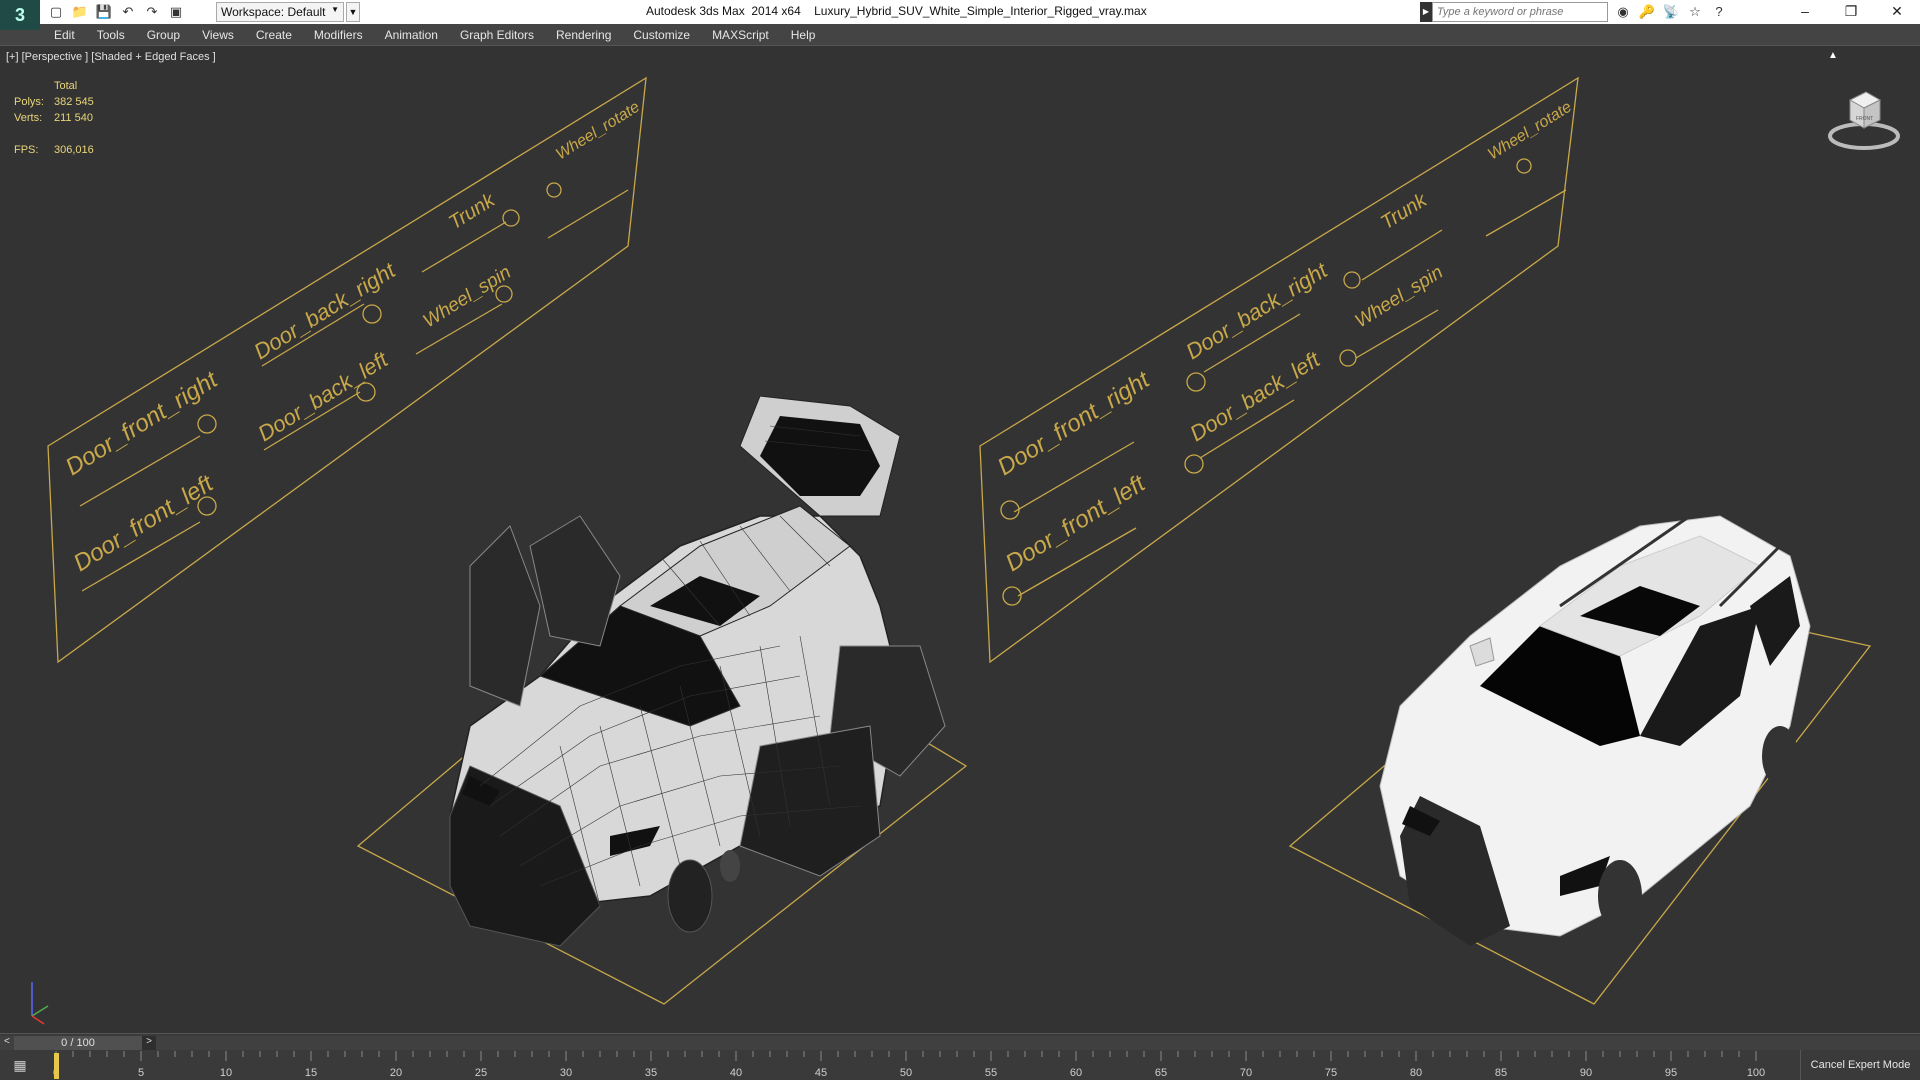 Image resolution: width=1920 pixels, height=1080 pixels. What do you see at coordinates (1623, 12) in the screenshot?
I see `binoculars-icon: ◉` at bounding box center [1623, 12].